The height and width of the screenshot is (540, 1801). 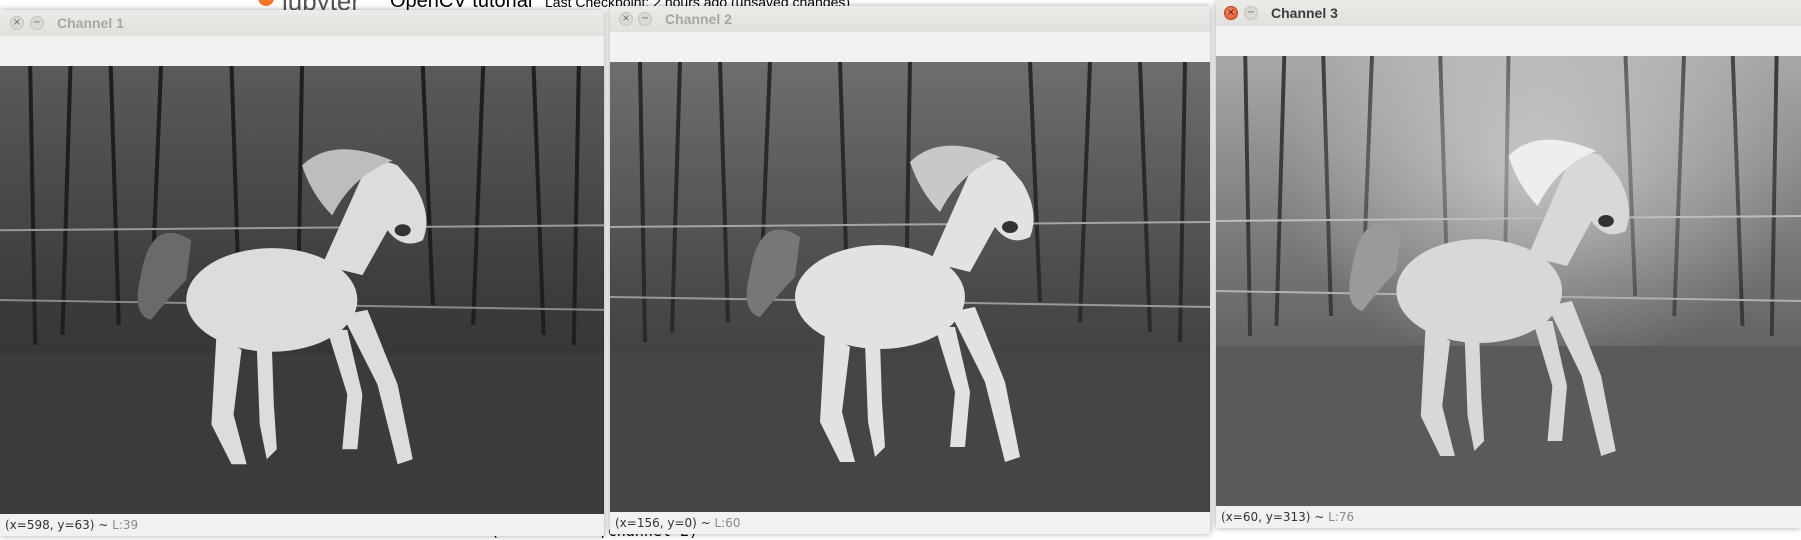 What do you see at coordinates (1341, 517) in the screenshot?
I see `status-level: L:76` at bounding box center [1341, 517].